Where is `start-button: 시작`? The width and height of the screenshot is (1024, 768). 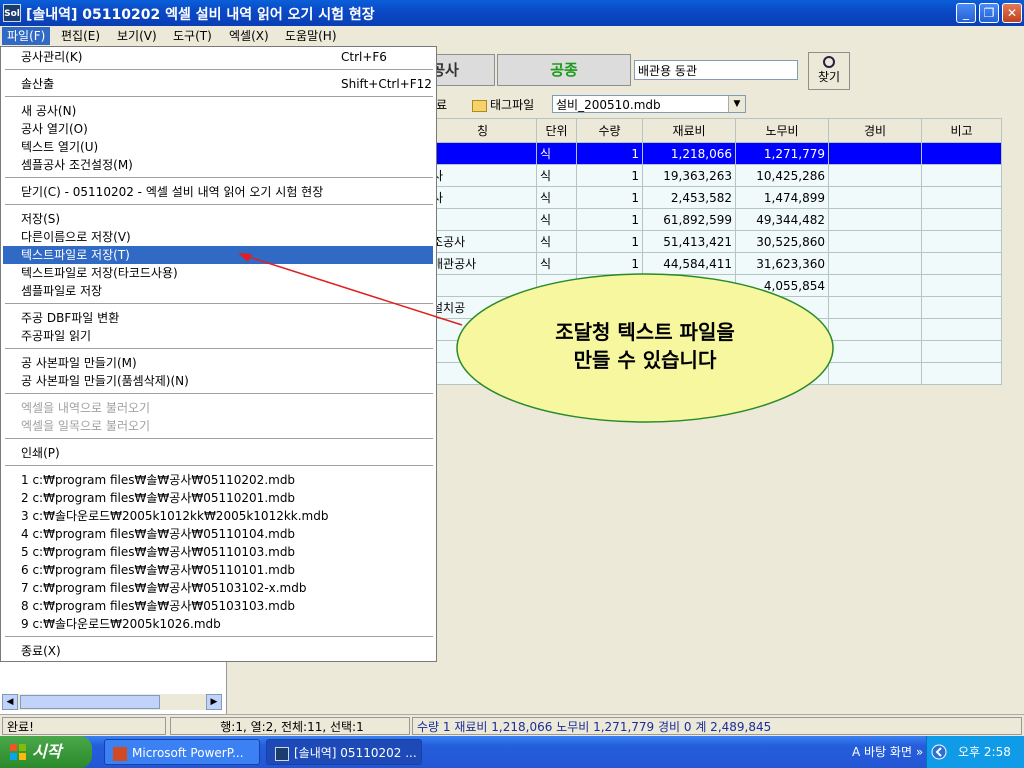 start-button: 시작 is located at coordinates (46, 752).